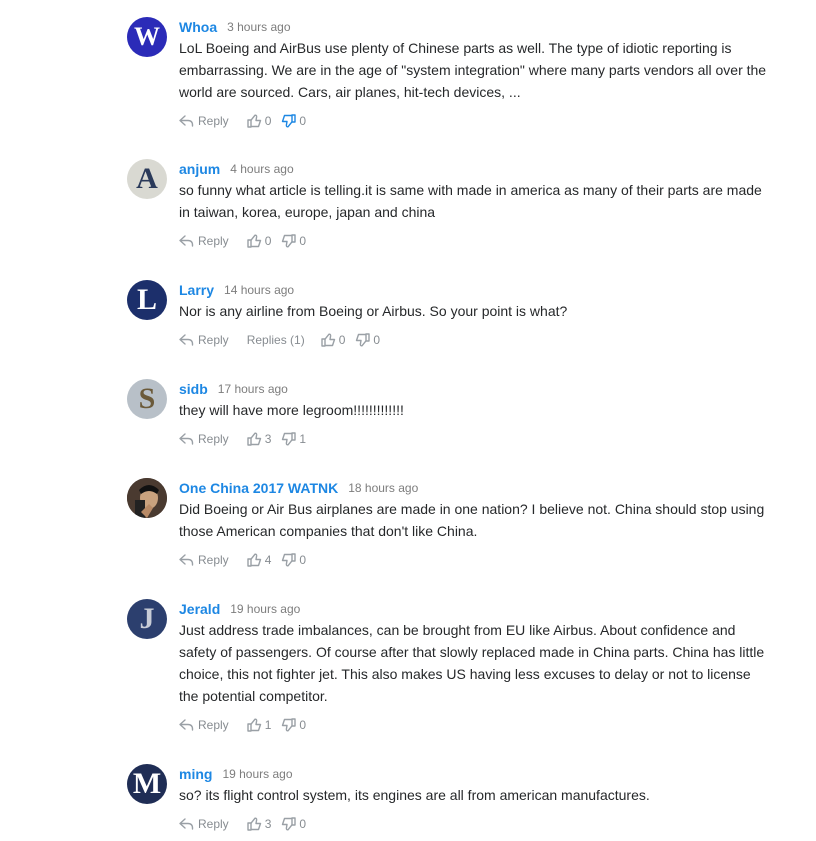 The width and height of the screenshot is (816, 841). What do you see at coordinates (199, 609) in the screenshot?
I see `comment-author: Jerald` at bounding box center [199, 609].